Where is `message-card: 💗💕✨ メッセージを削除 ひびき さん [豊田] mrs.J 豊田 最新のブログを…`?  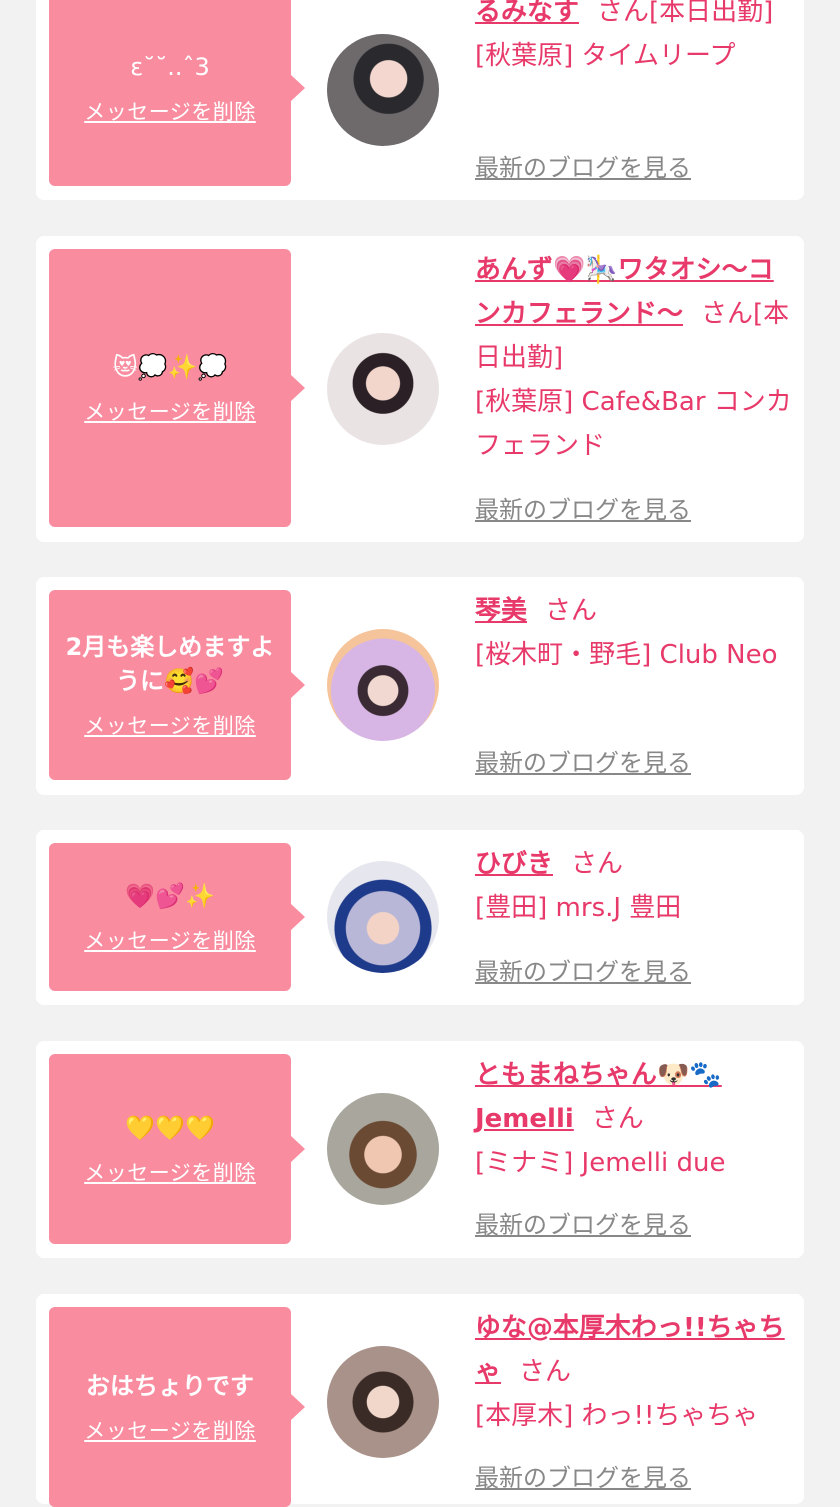 message-card: 💗💕✨ メッセージを削除 ひびき さん [豊田] mrs.J 豊田 最新のブログを… is located at coordinates (420, 917).